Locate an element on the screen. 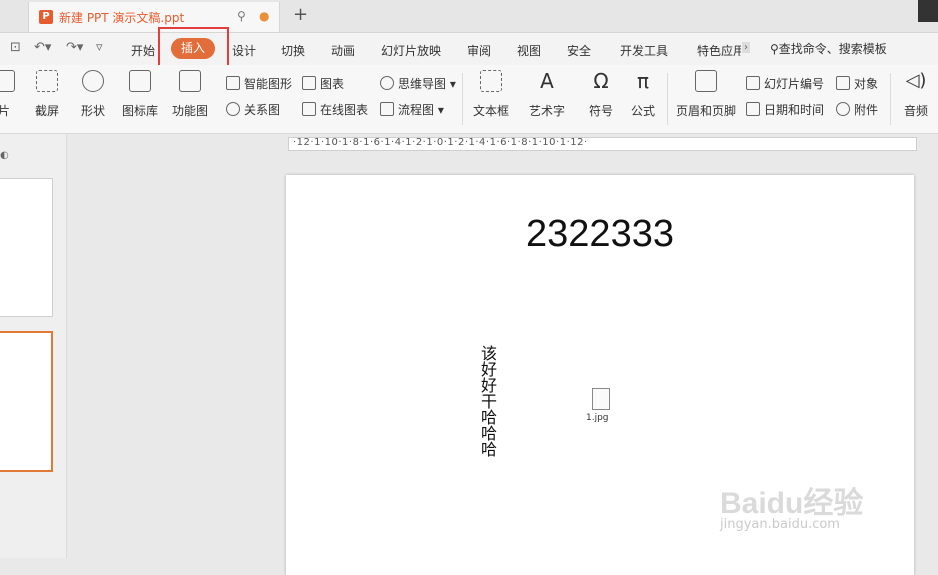 The width and height of the screenshot is (938, 575). menu-home: 开始 is located at coordinates (143, 50).